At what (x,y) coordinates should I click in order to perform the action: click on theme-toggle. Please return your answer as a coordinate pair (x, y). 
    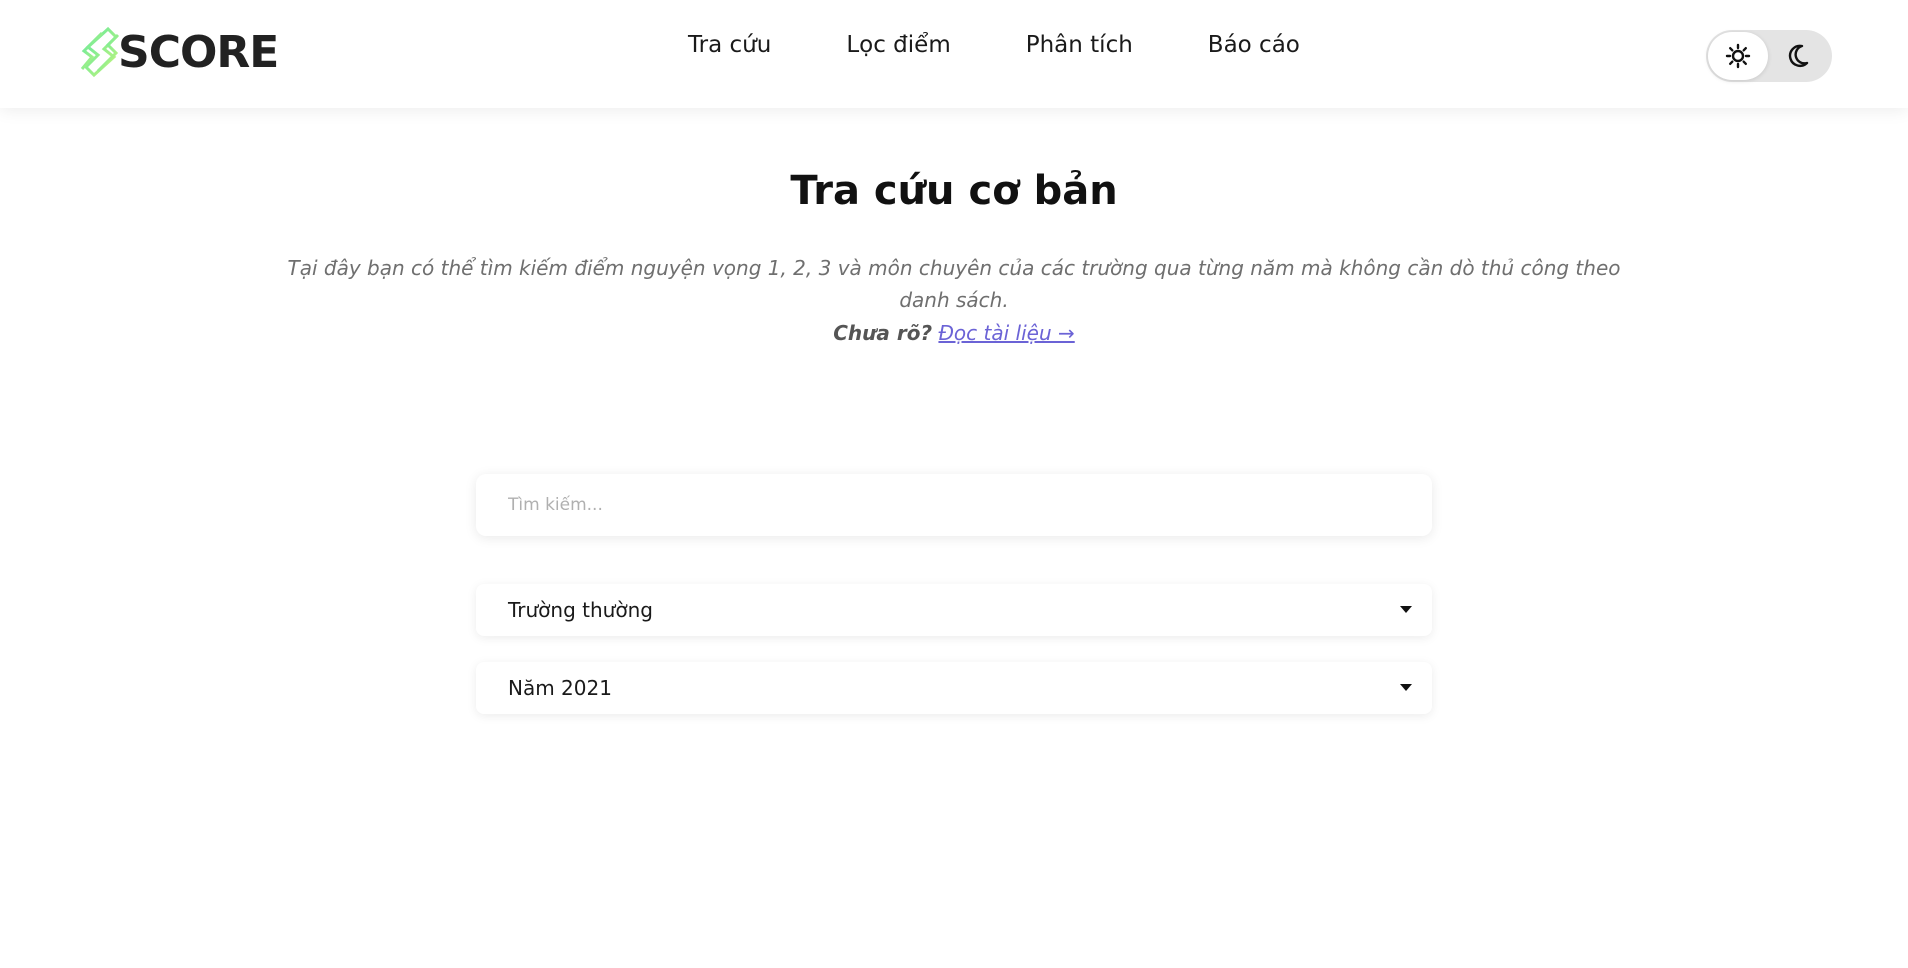
    Looking at the image, I should click on (1769, 56).